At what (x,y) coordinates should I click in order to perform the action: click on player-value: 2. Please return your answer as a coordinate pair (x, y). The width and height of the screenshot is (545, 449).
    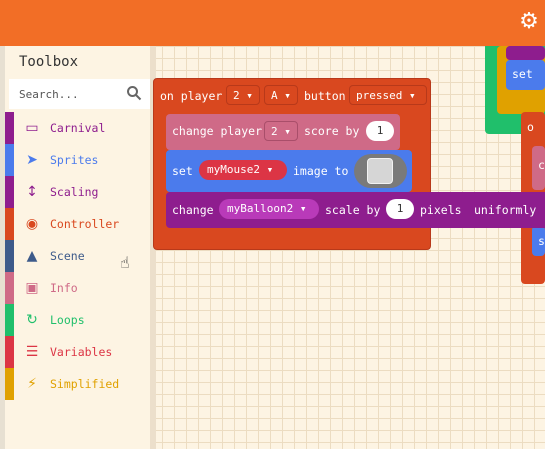
    Looking at the image, I should click on (236, 95).